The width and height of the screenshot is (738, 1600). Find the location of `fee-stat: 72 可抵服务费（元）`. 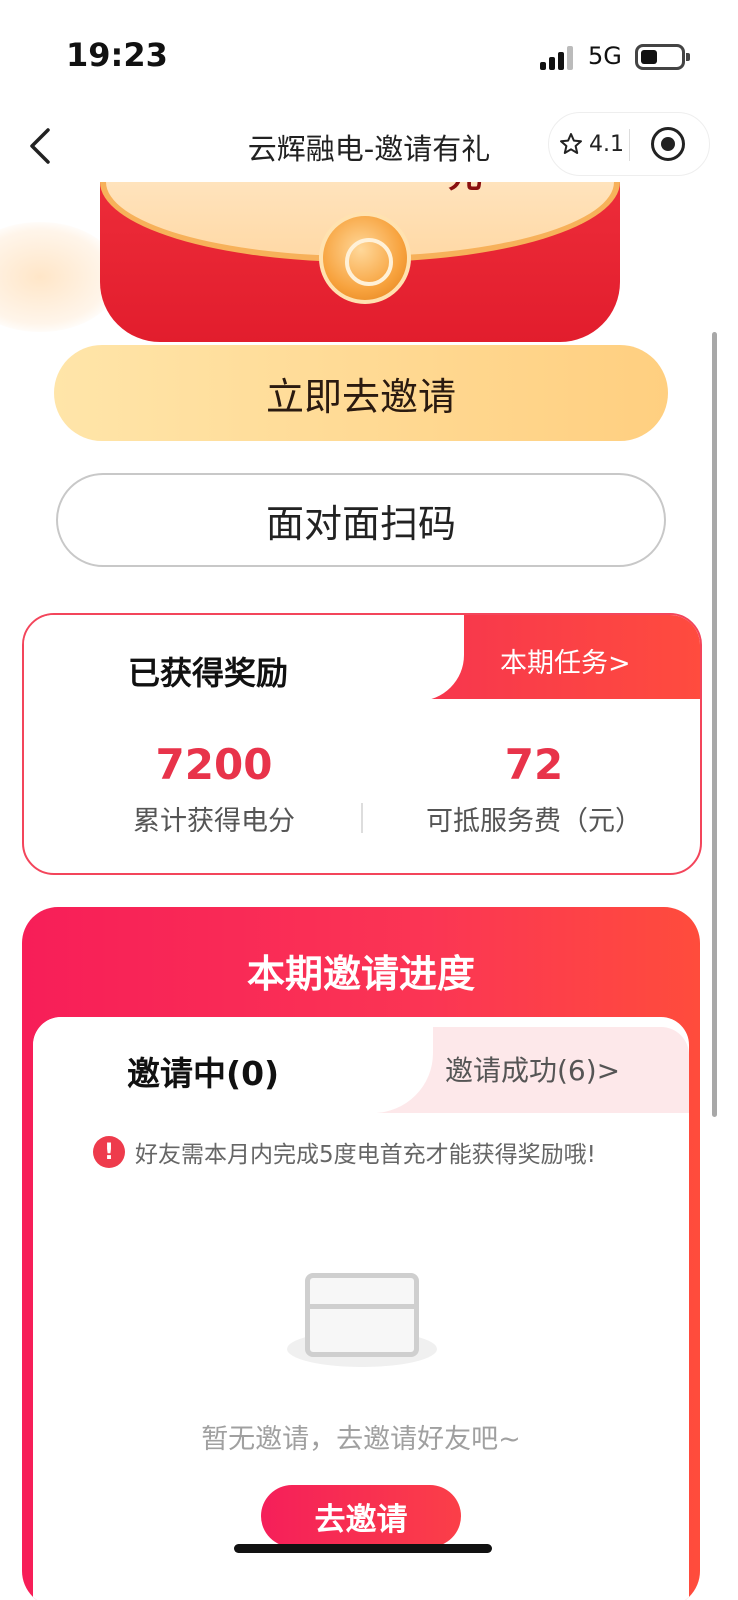

fee-stat: 72 可抵服务费（元） is located at coordinates (532, 789).